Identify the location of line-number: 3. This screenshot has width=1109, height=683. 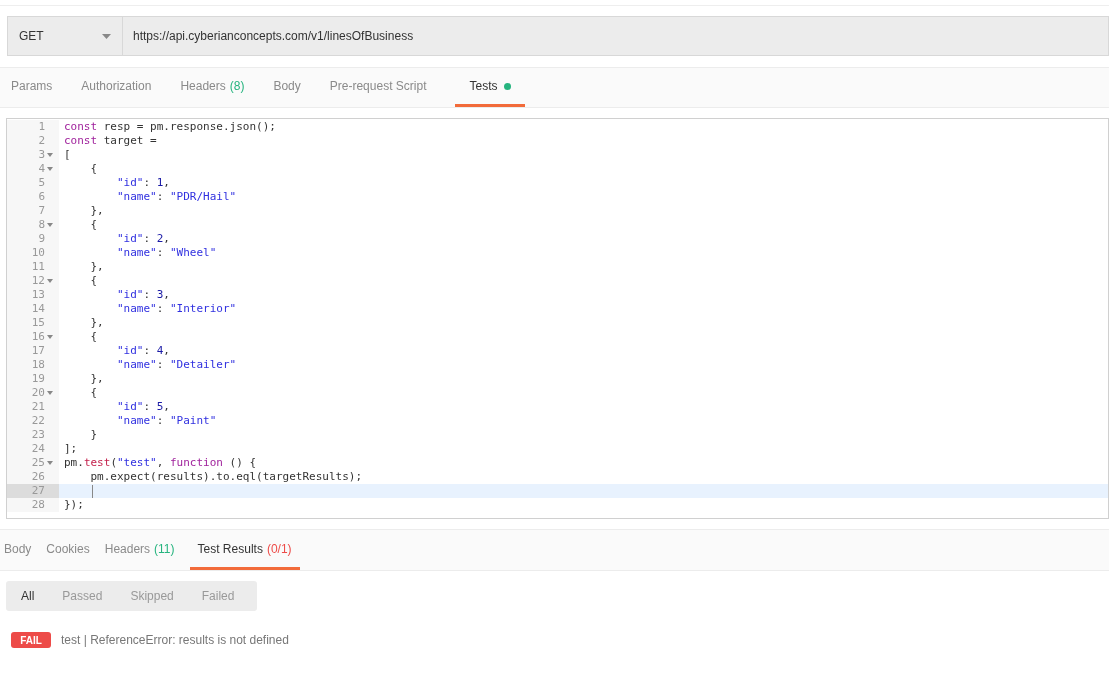
(41, 155).